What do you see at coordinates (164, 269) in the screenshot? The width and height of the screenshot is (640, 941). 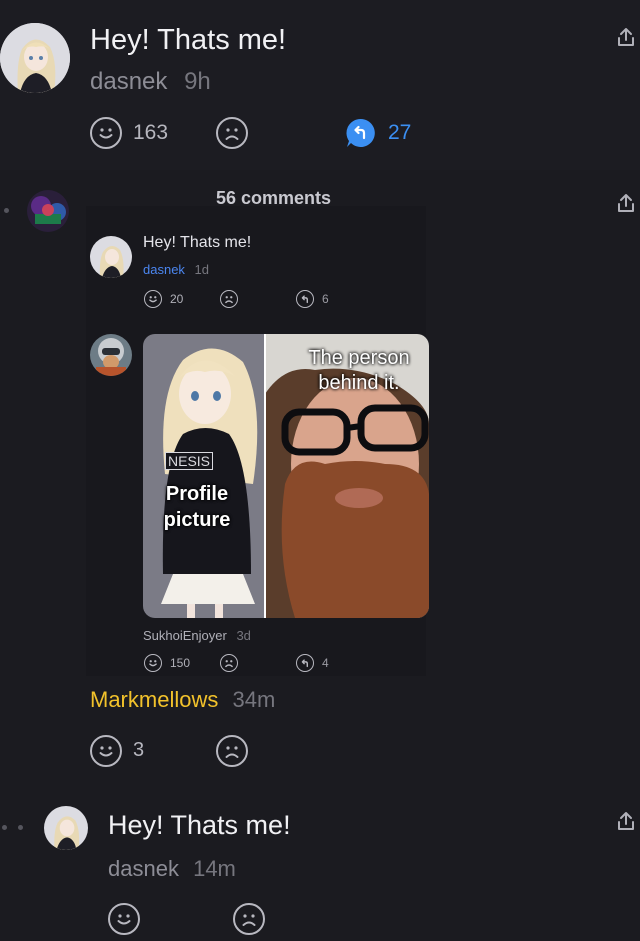 I see `embed-author-name: dasnek` at bounding box center [164, 269].